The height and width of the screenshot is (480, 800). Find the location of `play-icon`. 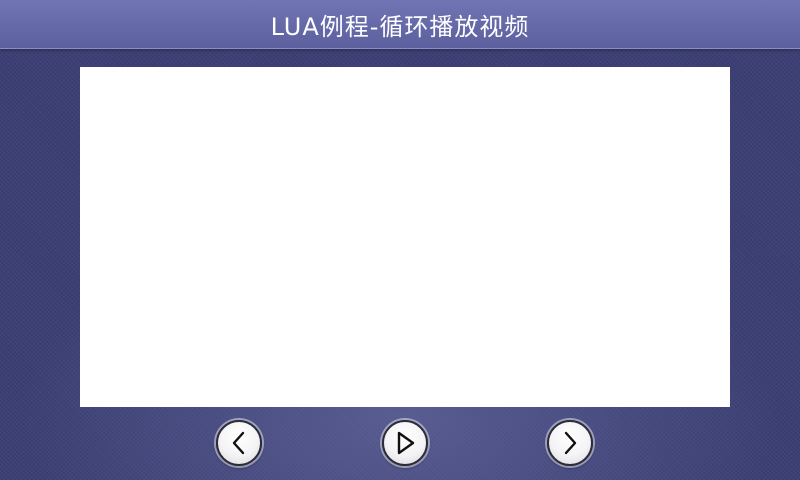

play-icon is located at coordinates (406, 443).